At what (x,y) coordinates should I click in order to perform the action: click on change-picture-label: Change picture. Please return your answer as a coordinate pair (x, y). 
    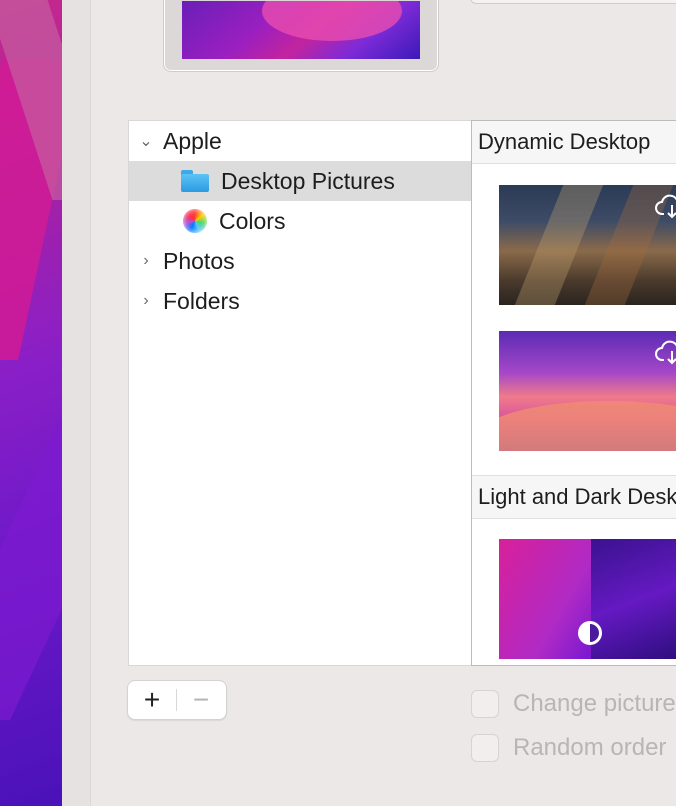
    Looking at the image, I should click on (594, 703).